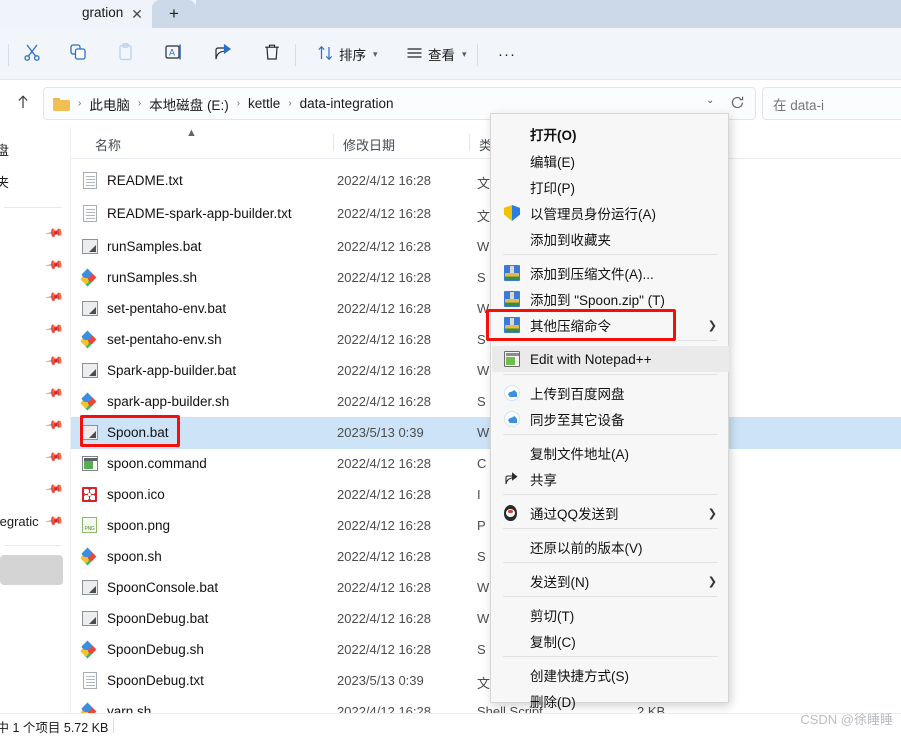 The height and width of the screenshot is (736, 901). Describe the element at coordinates (172, 370) in the screenshot. I see `file-name: Spark-app-builder.bat` at that location.